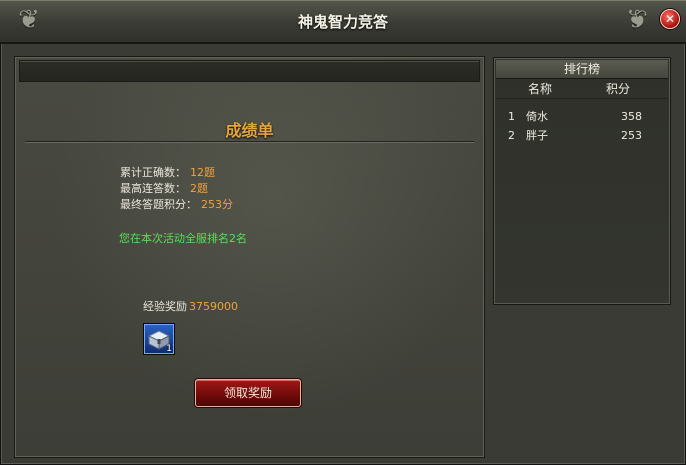 The image size is (686, 465). Describe the element at coordinates (511, 135) in the screenshot. I see `row-rank: 2` at that location.